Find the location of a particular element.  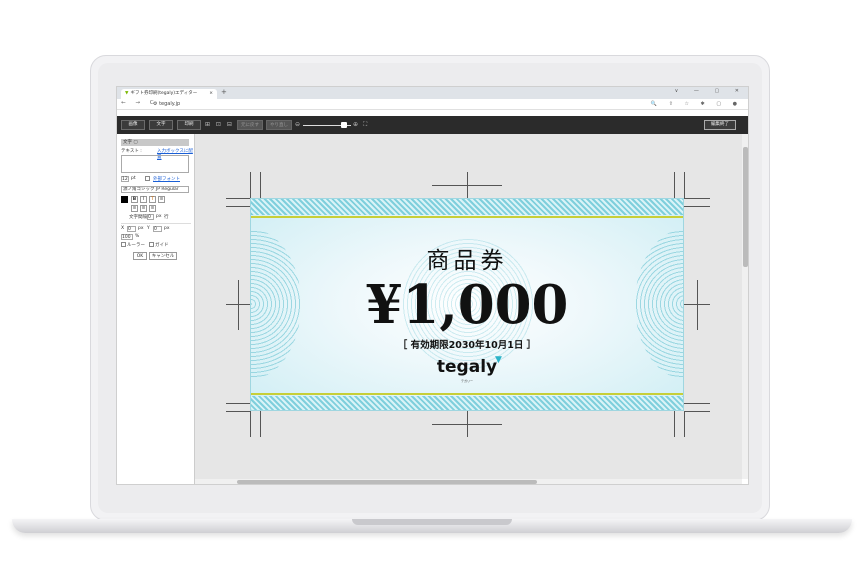

zoom-in-icon: ⊕ is located at coordinates (355, 125).